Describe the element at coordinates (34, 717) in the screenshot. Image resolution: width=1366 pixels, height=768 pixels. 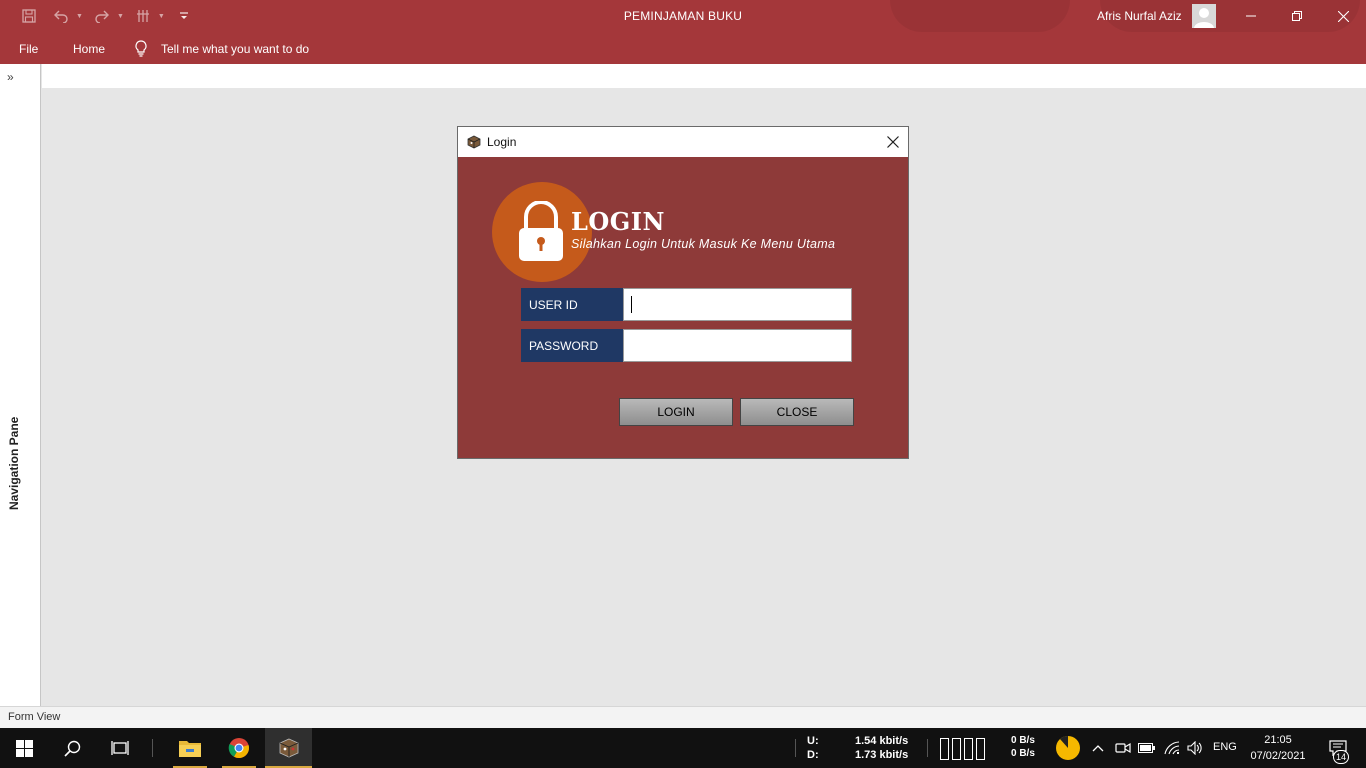
I see `view-mode-label: Form View` at that location.